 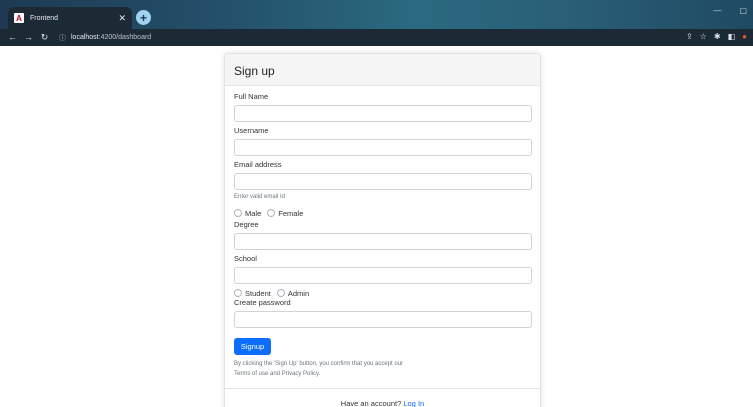 I want to click on password-label: Create password, so click(x=262, y=302).